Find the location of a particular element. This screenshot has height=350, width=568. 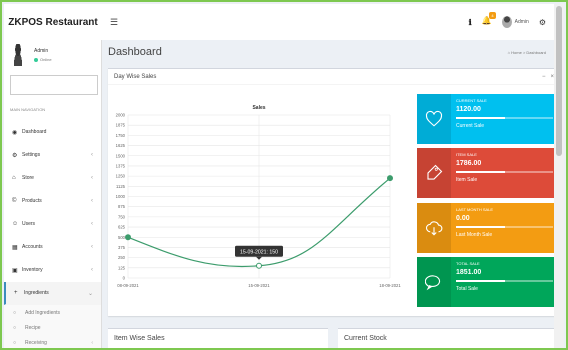

sidebar-search-input is located at coordinates (54, 85).